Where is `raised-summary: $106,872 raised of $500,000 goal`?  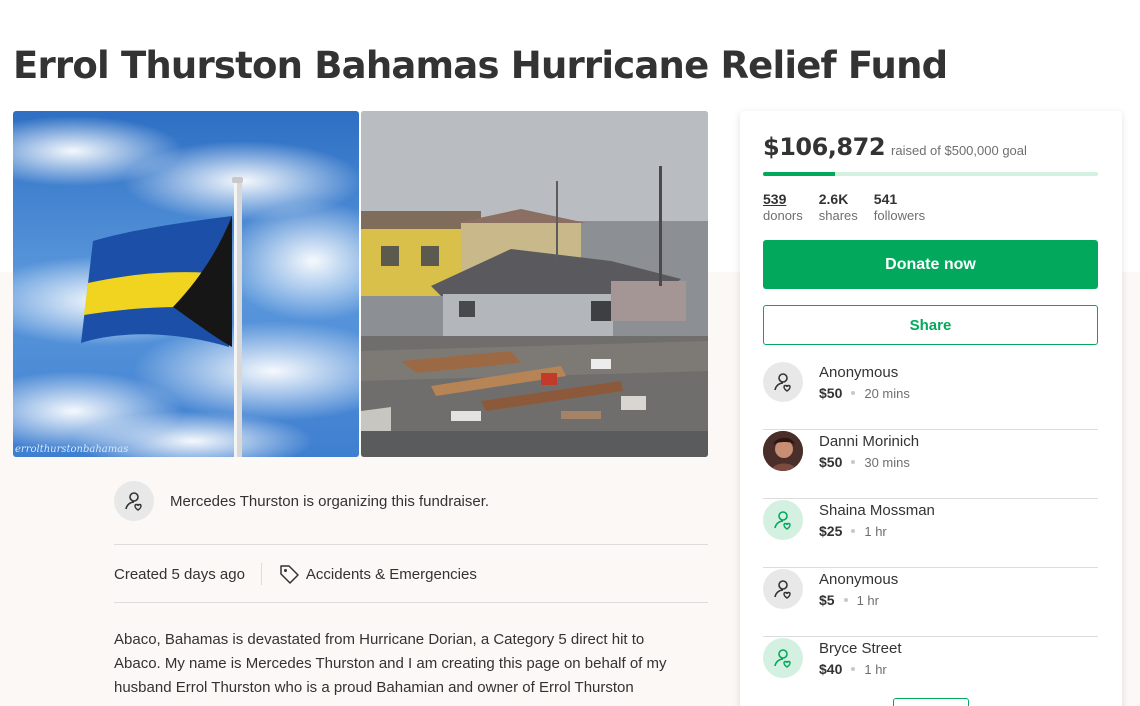 raised-summary: $106,872 raised of $500,000 goal is located at coordinates (895, 147).